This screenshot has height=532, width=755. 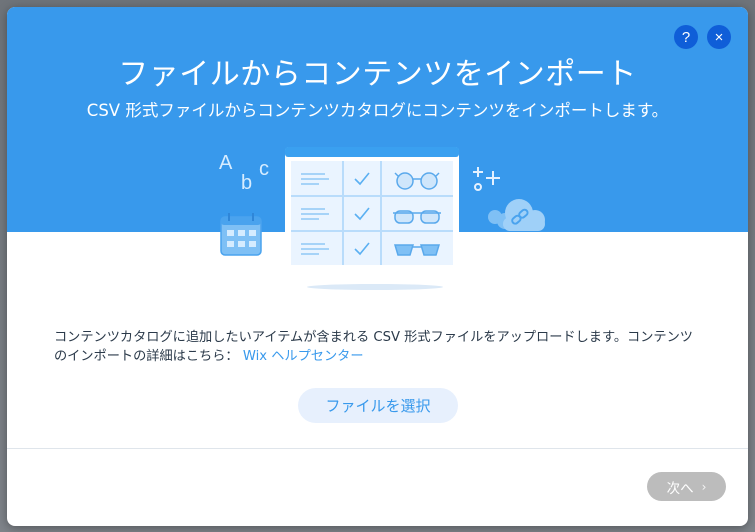 I want to click on letter-c: c, so click(x=264, y=169).